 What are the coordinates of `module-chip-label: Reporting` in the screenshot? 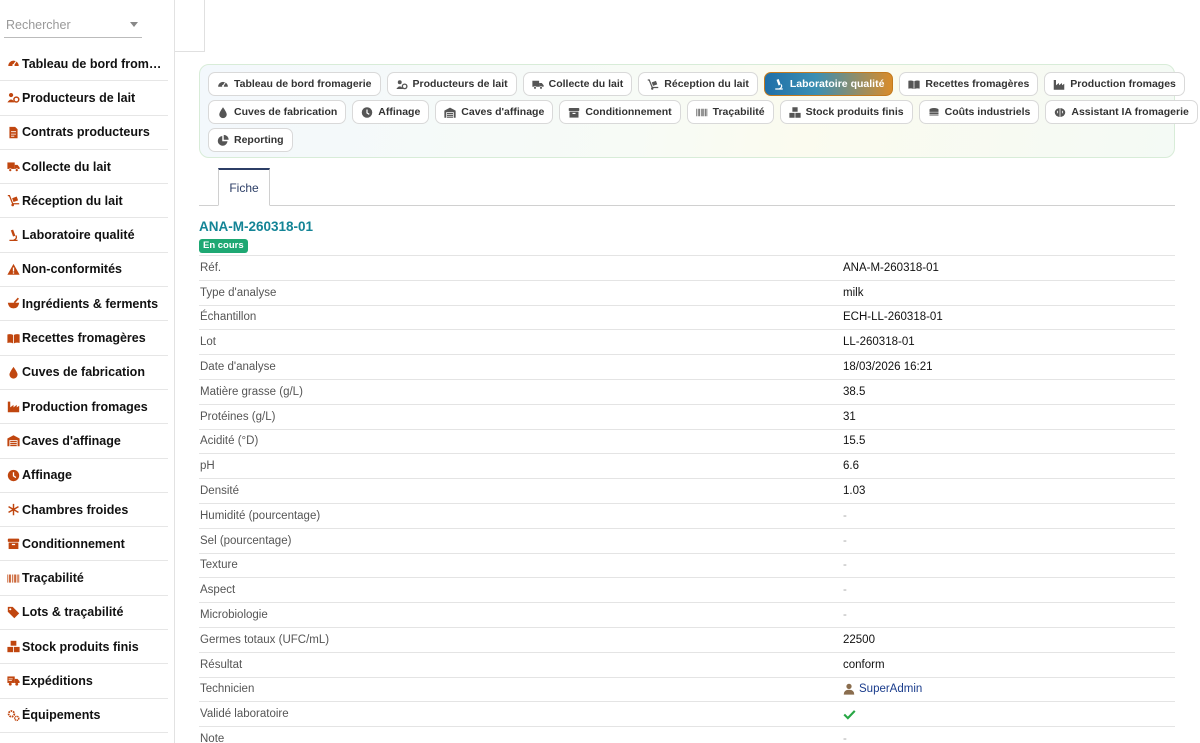 It's located at (259, 140).